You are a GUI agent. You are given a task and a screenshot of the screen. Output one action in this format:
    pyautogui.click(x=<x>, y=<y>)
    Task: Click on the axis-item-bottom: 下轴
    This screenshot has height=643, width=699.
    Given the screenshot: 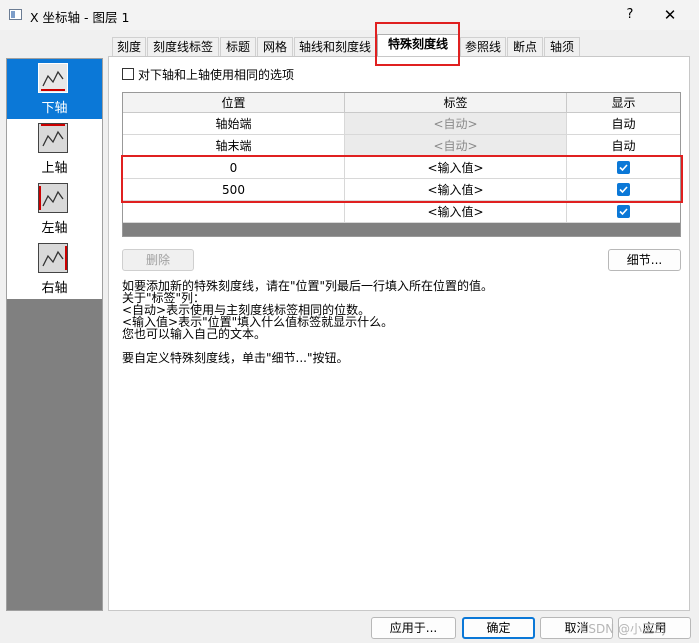 What is the action you would take?
    pyautogui.click(x=54, y=89)
    